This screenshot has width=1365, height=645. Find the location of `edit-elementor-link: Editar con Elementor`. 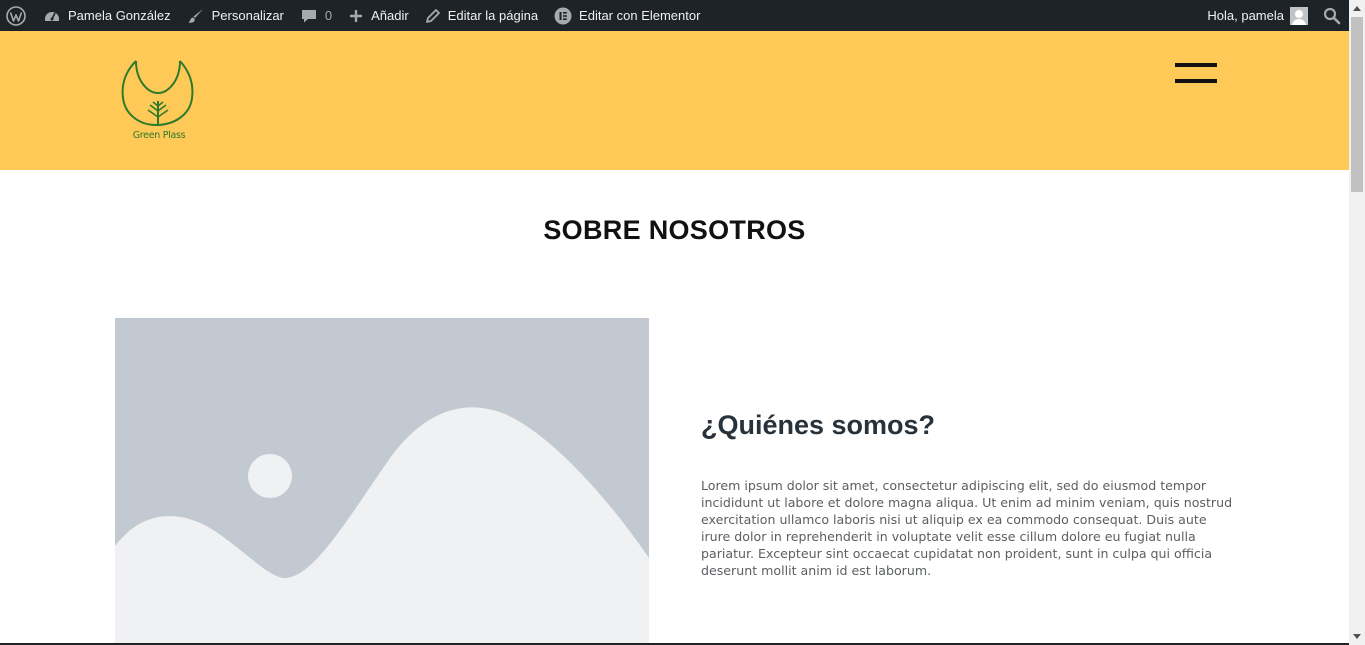

edit-elementor-link: Editar con Elementor is located at coordinates (627, 15).